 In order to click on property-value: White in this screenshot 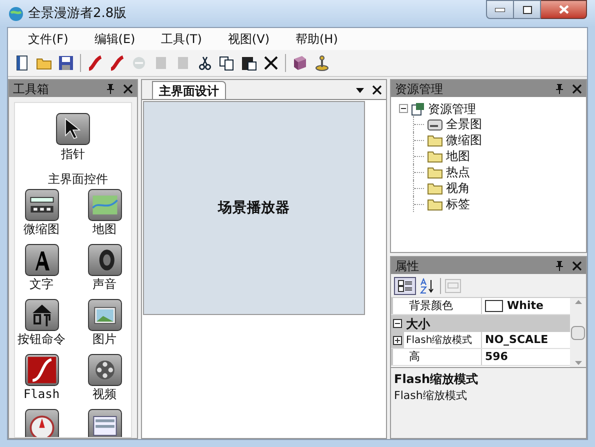, I will do `click(525, 306)`.